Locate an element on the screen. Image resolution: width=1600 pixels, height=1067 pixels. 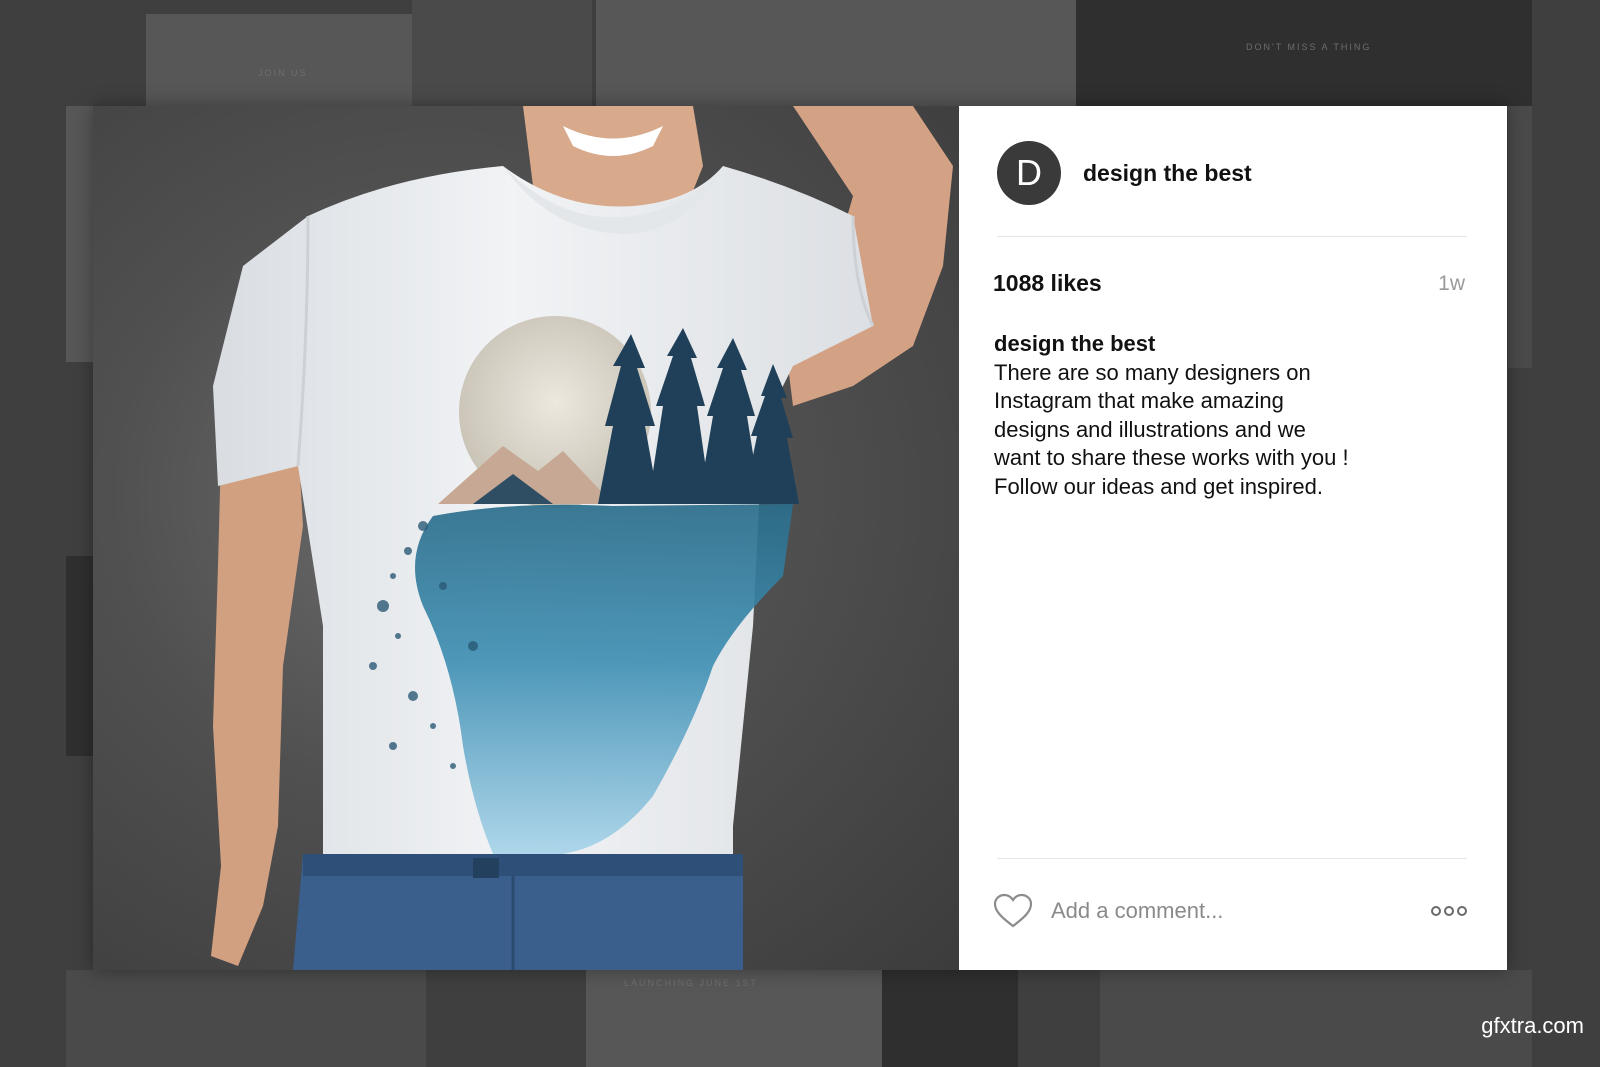
bg-card-right-strip is located at coordinates (1520, 237).